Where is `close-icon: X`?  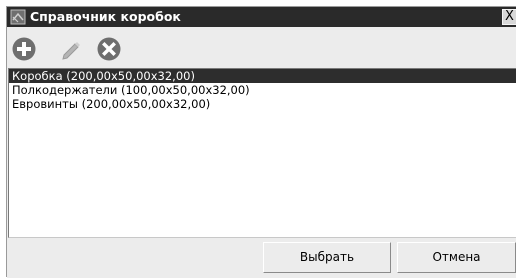 close-icon: X is located at coordinates (509, 16).